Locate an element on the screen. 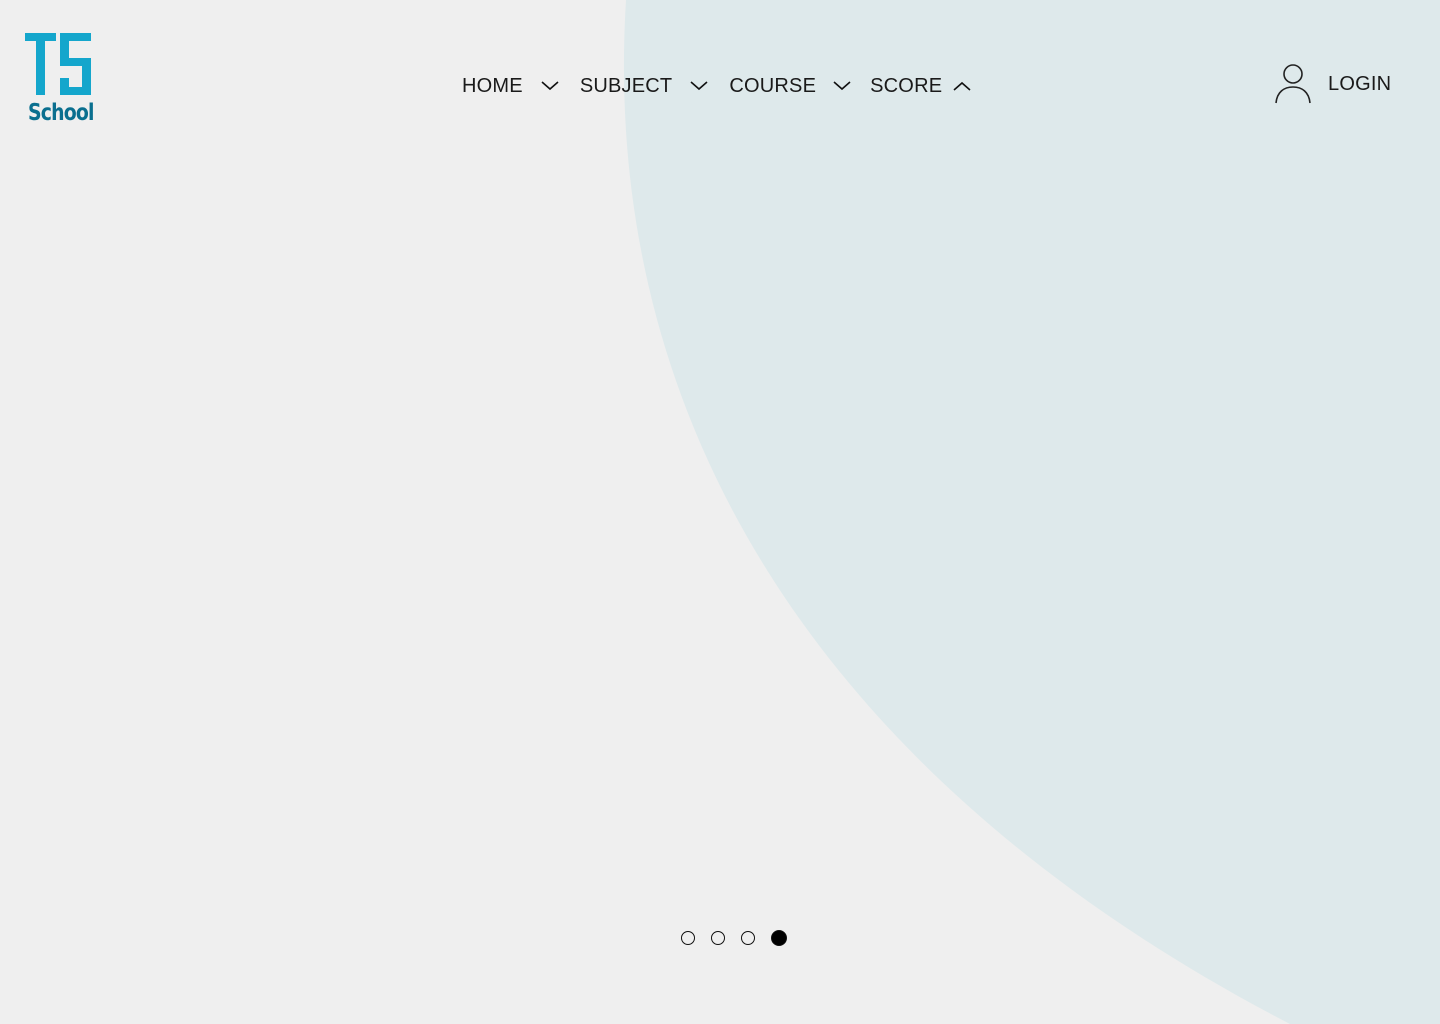 The image size is (1440, 1024). nav-item-home: HOME is located at coordinates (521, 86).